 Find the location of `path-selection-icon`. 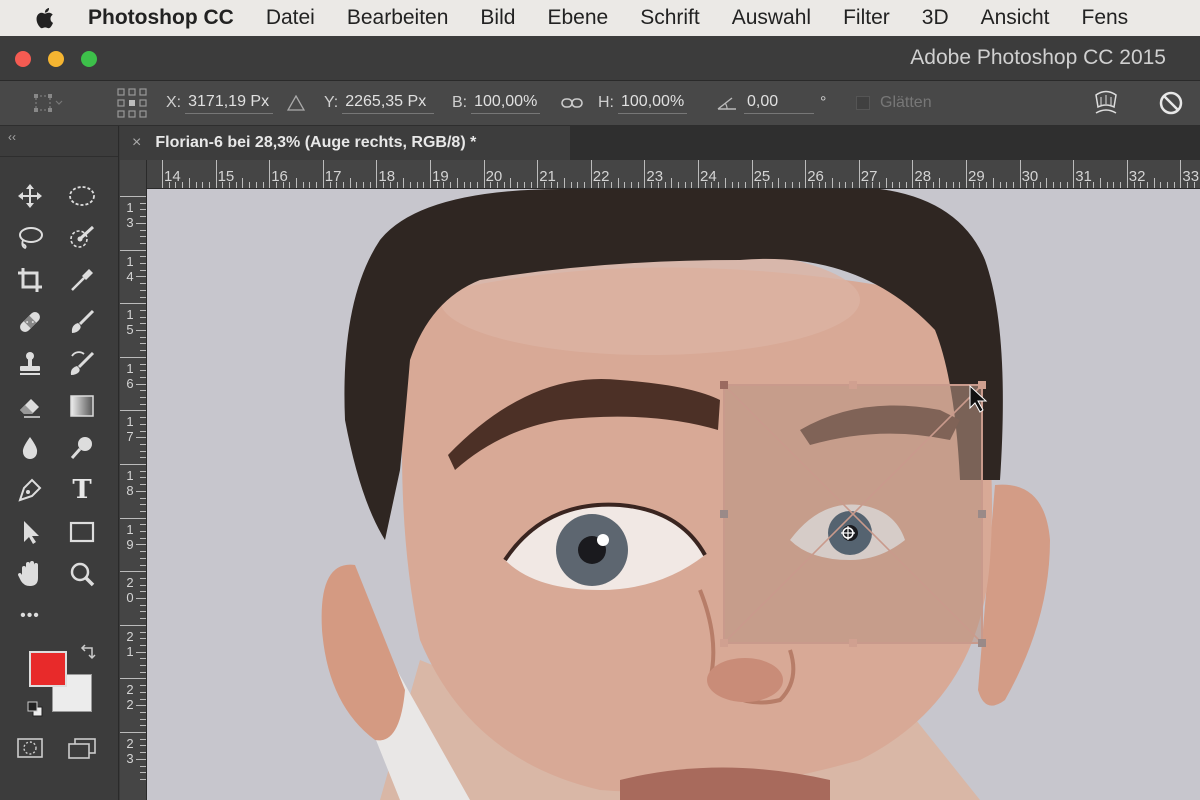

path-selection-icon is located at coordinates (30, 532).